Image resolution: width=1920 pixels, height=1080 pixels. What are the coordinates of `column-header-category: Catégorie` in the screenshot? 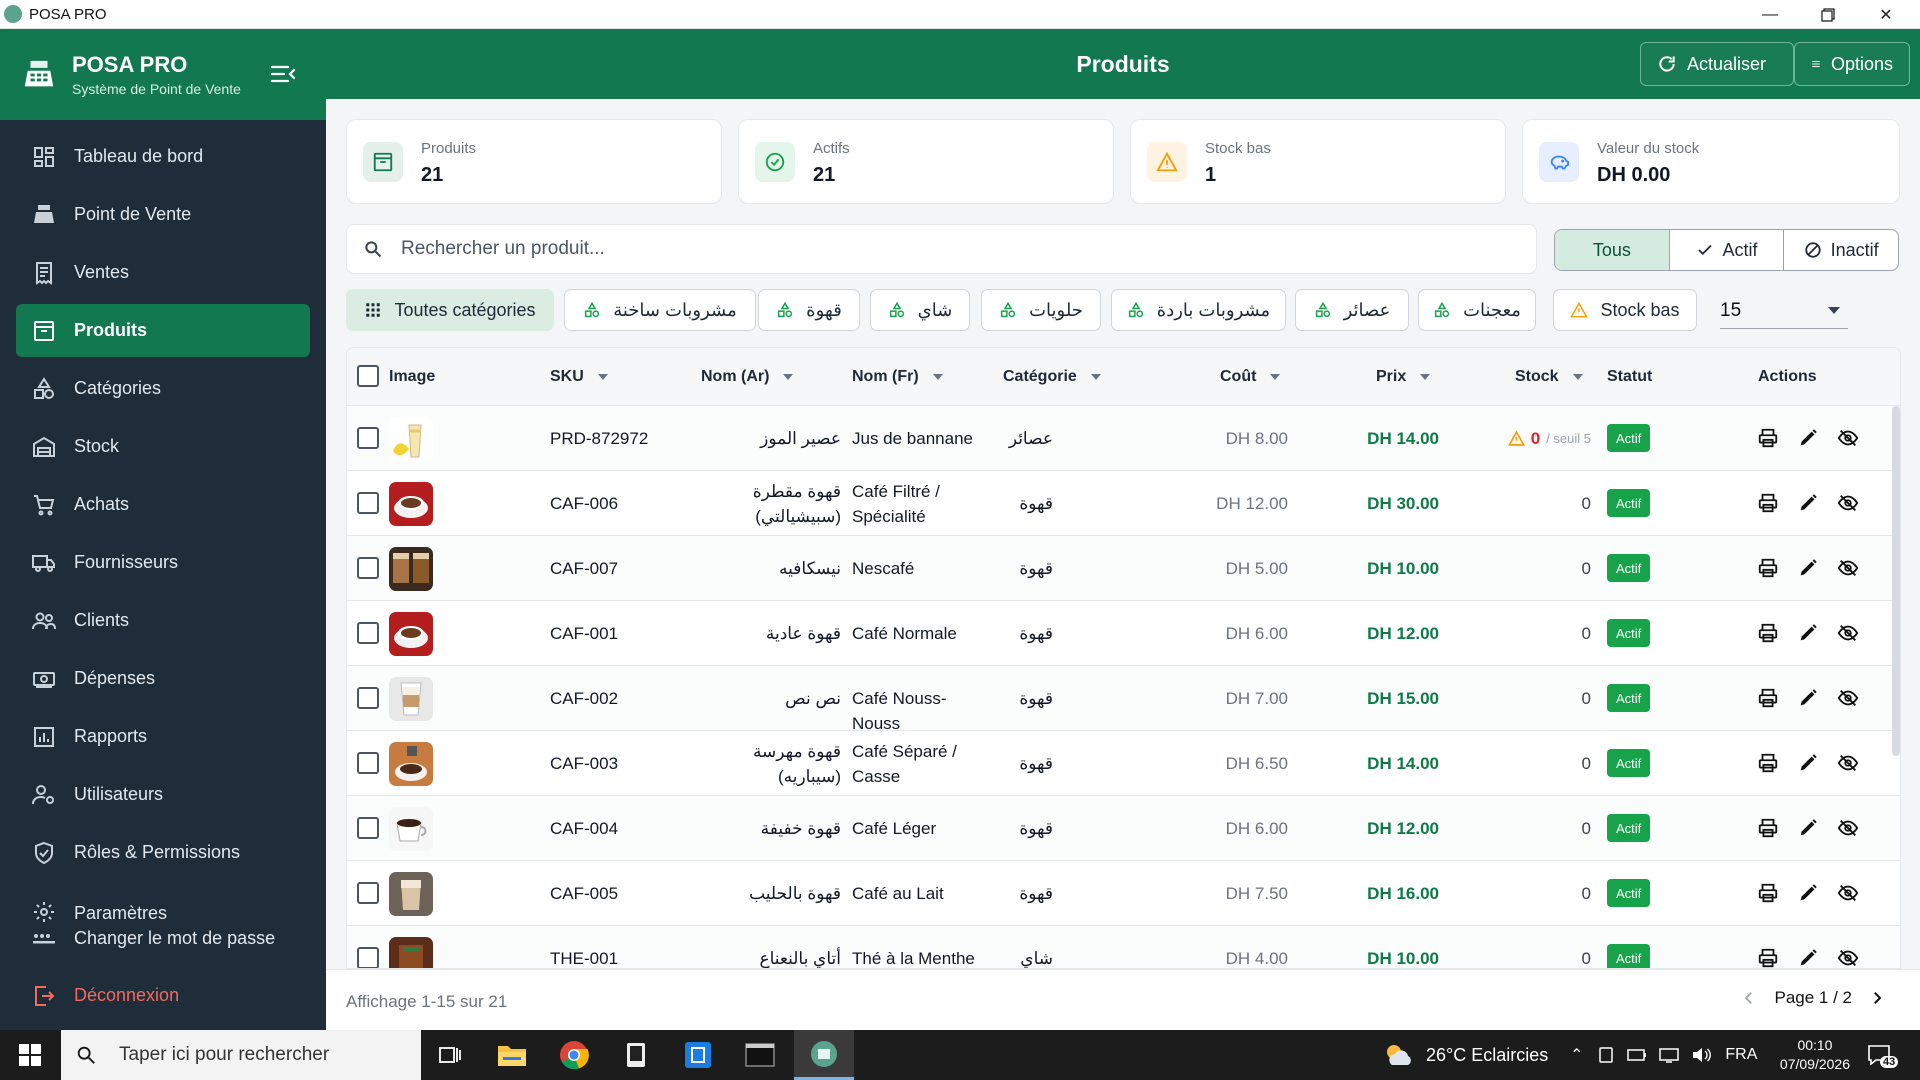 It's located at (1052, 377).